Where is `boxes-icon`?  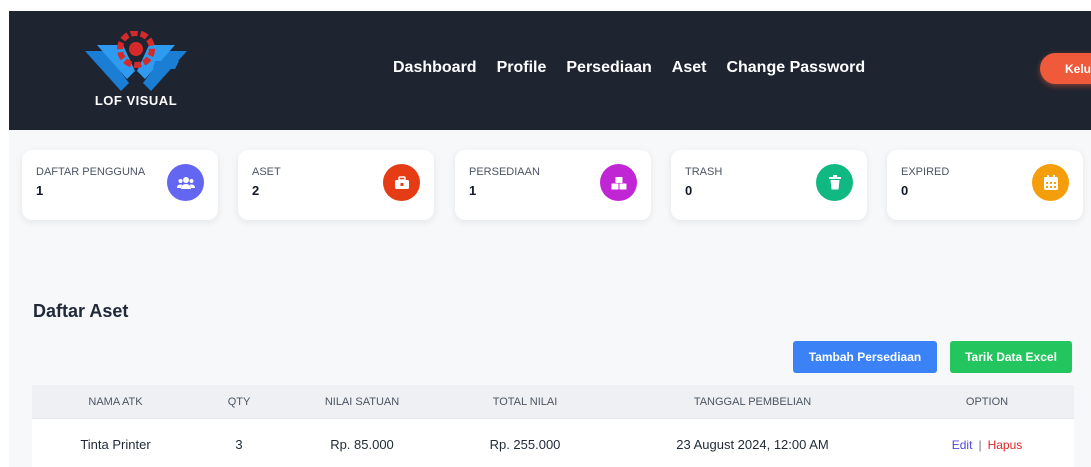 boxes-icon is located at coordinates (618, 182).